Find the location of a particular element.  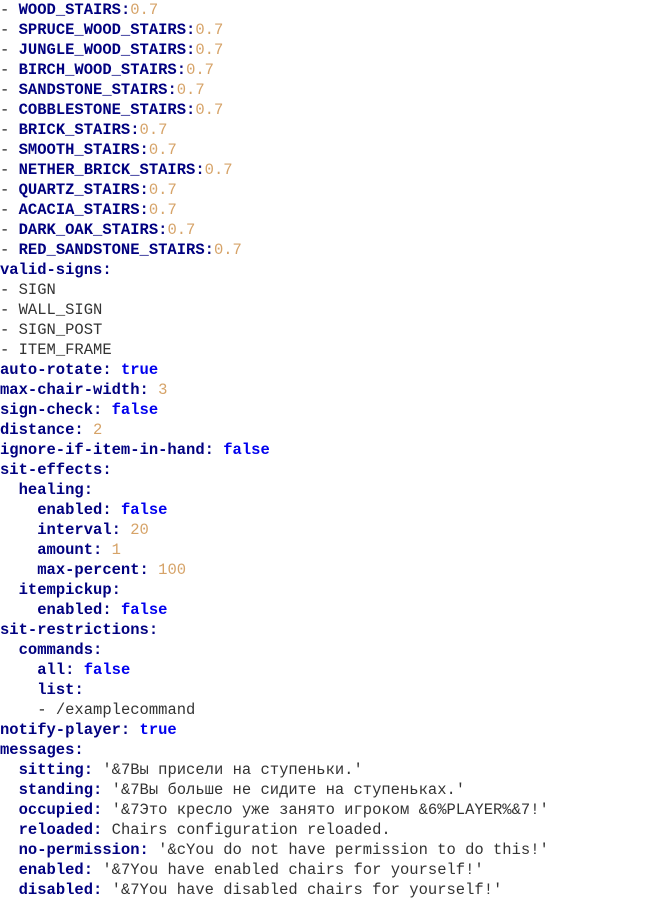

config-line: - BIRCH_WOOD_STAIRS:0.7 is located at coordinates (331, 70).